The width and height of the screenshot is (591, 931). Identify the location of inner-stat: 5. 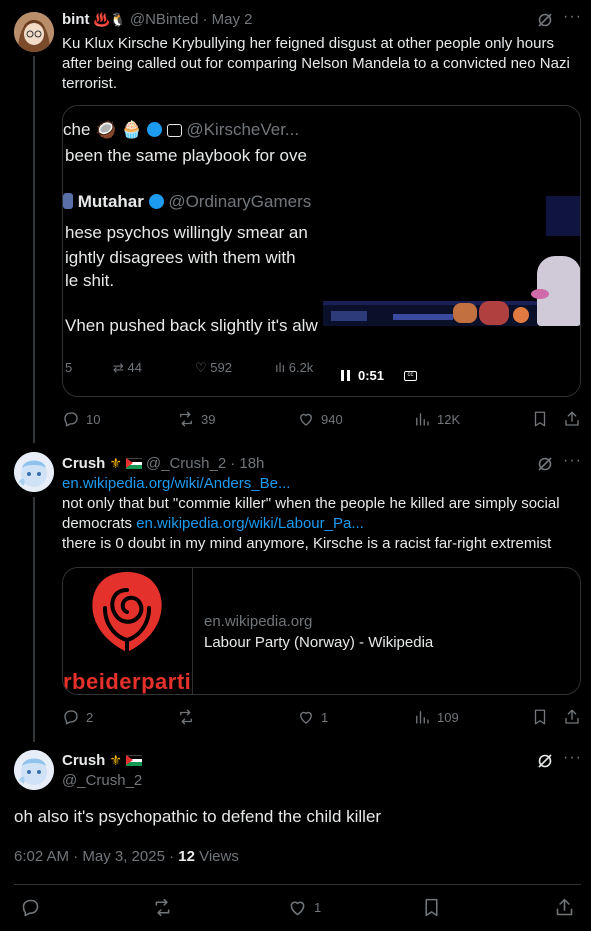
(69, 367).